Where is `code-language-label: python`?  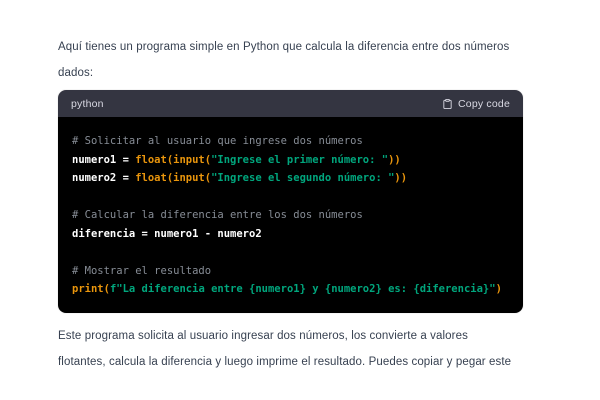
code-language-label: python is located at coordinates (87, 103).